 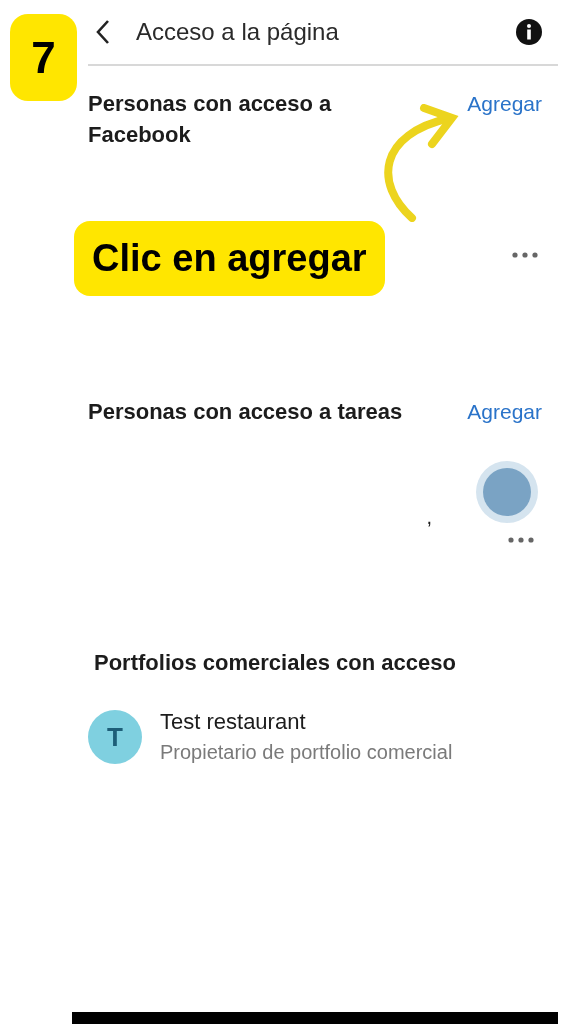 What do you see at coordinates (210, 119) in the screenshot?
I see `section-title: Personas con acceso a Facebook` at bounding box center [210, 119].